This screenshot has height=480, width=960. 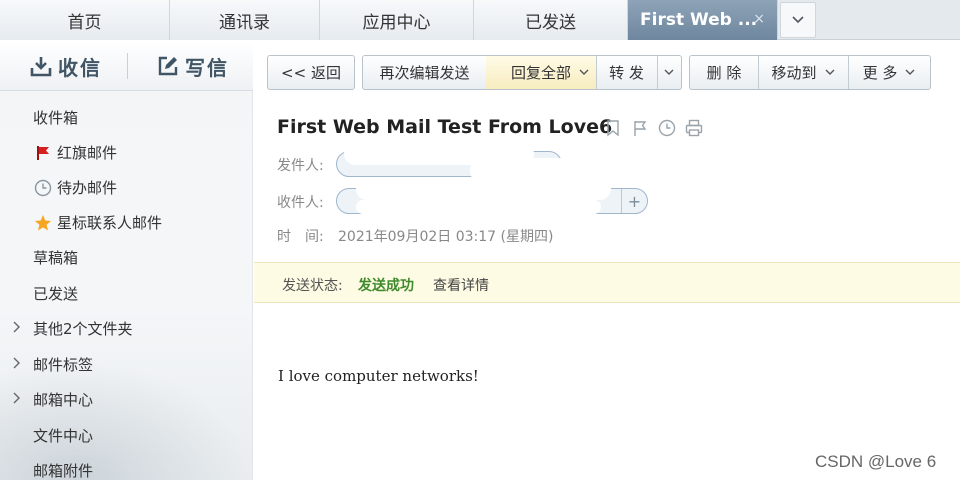 What do you see at coordinates (126, 399) in the screenshot?
I see `sidebar-item-mailbox-center: 邮箱中心` at bounding box center [126, 399].